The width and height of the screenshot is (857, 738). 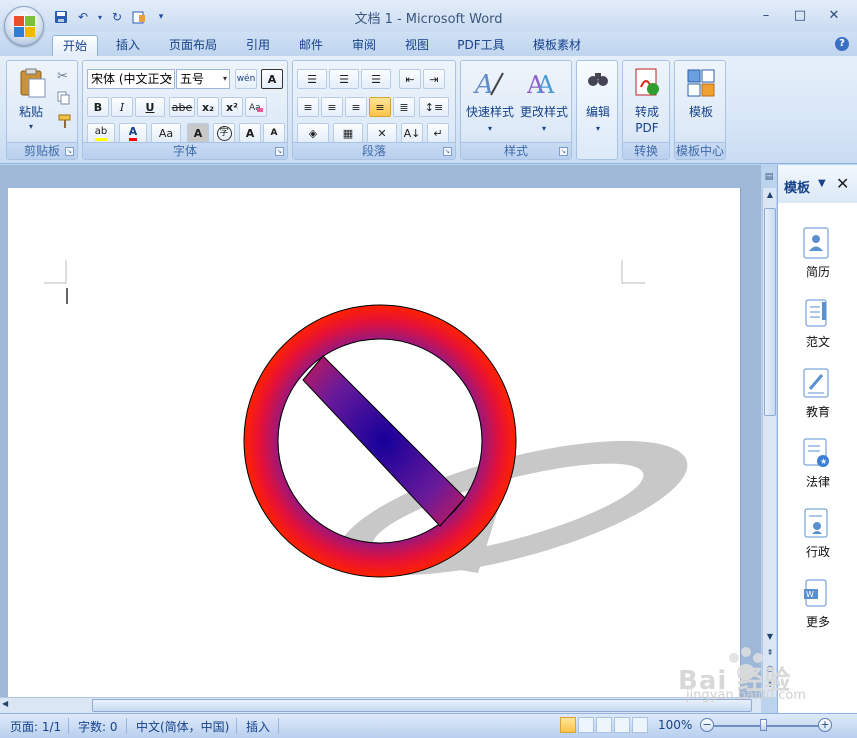 I want to click on strikethrough-button: abe, so click(x=182, y=107).